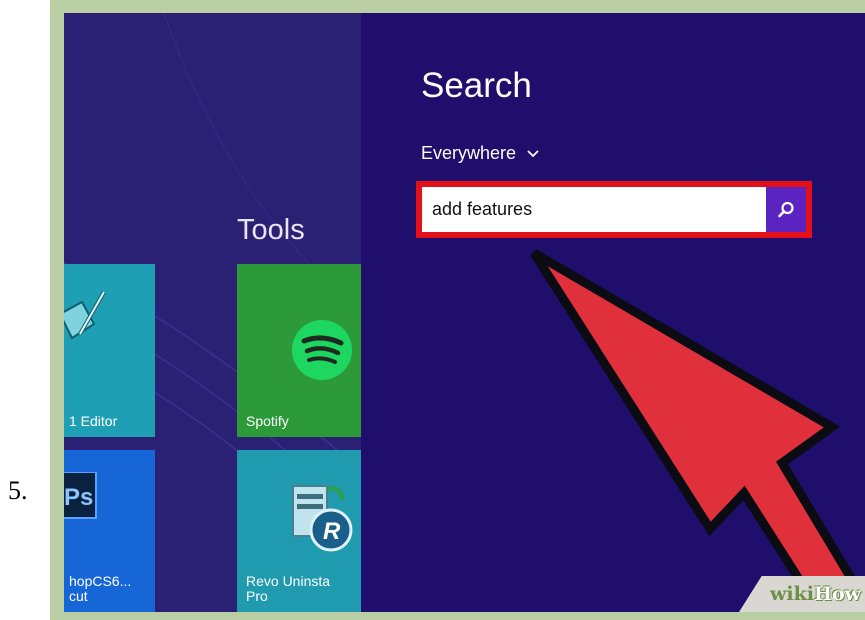  I want to click on tools-group-title: Tools, so click(271, 230).